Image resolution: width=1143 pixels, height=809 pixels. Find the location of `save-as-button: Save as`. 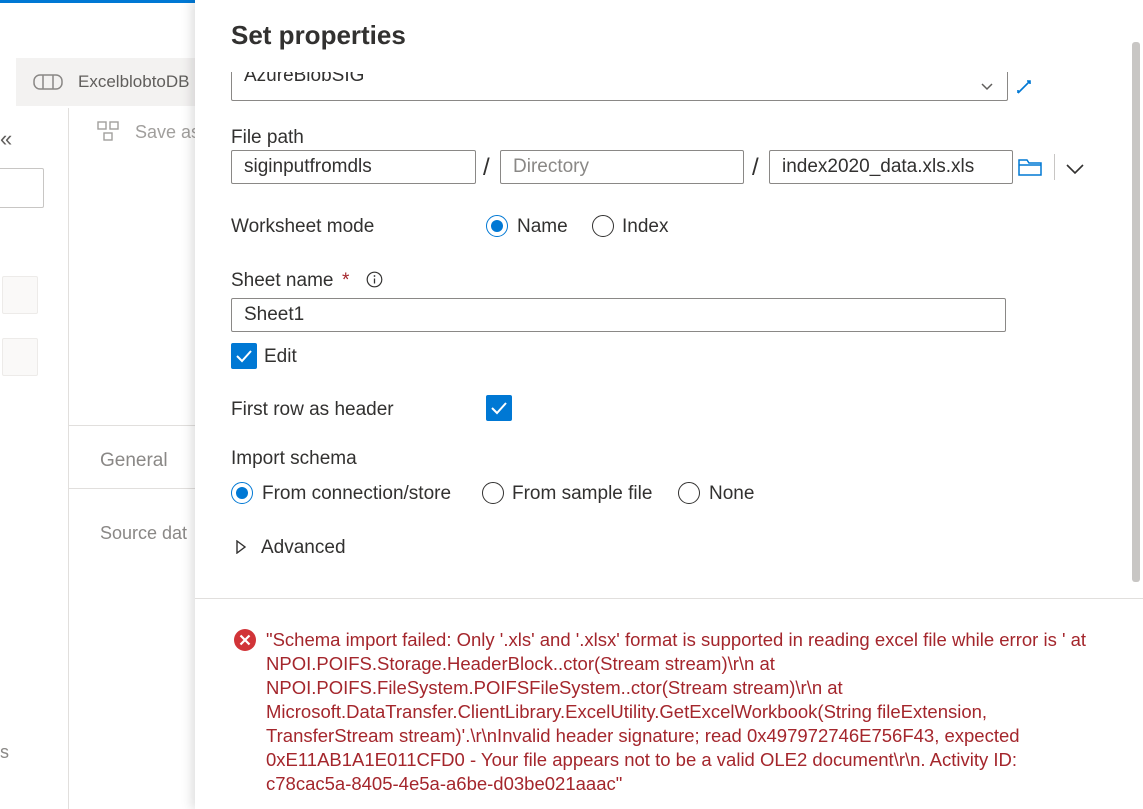

save-as-button: Save as is located at coordinates (167, 132).